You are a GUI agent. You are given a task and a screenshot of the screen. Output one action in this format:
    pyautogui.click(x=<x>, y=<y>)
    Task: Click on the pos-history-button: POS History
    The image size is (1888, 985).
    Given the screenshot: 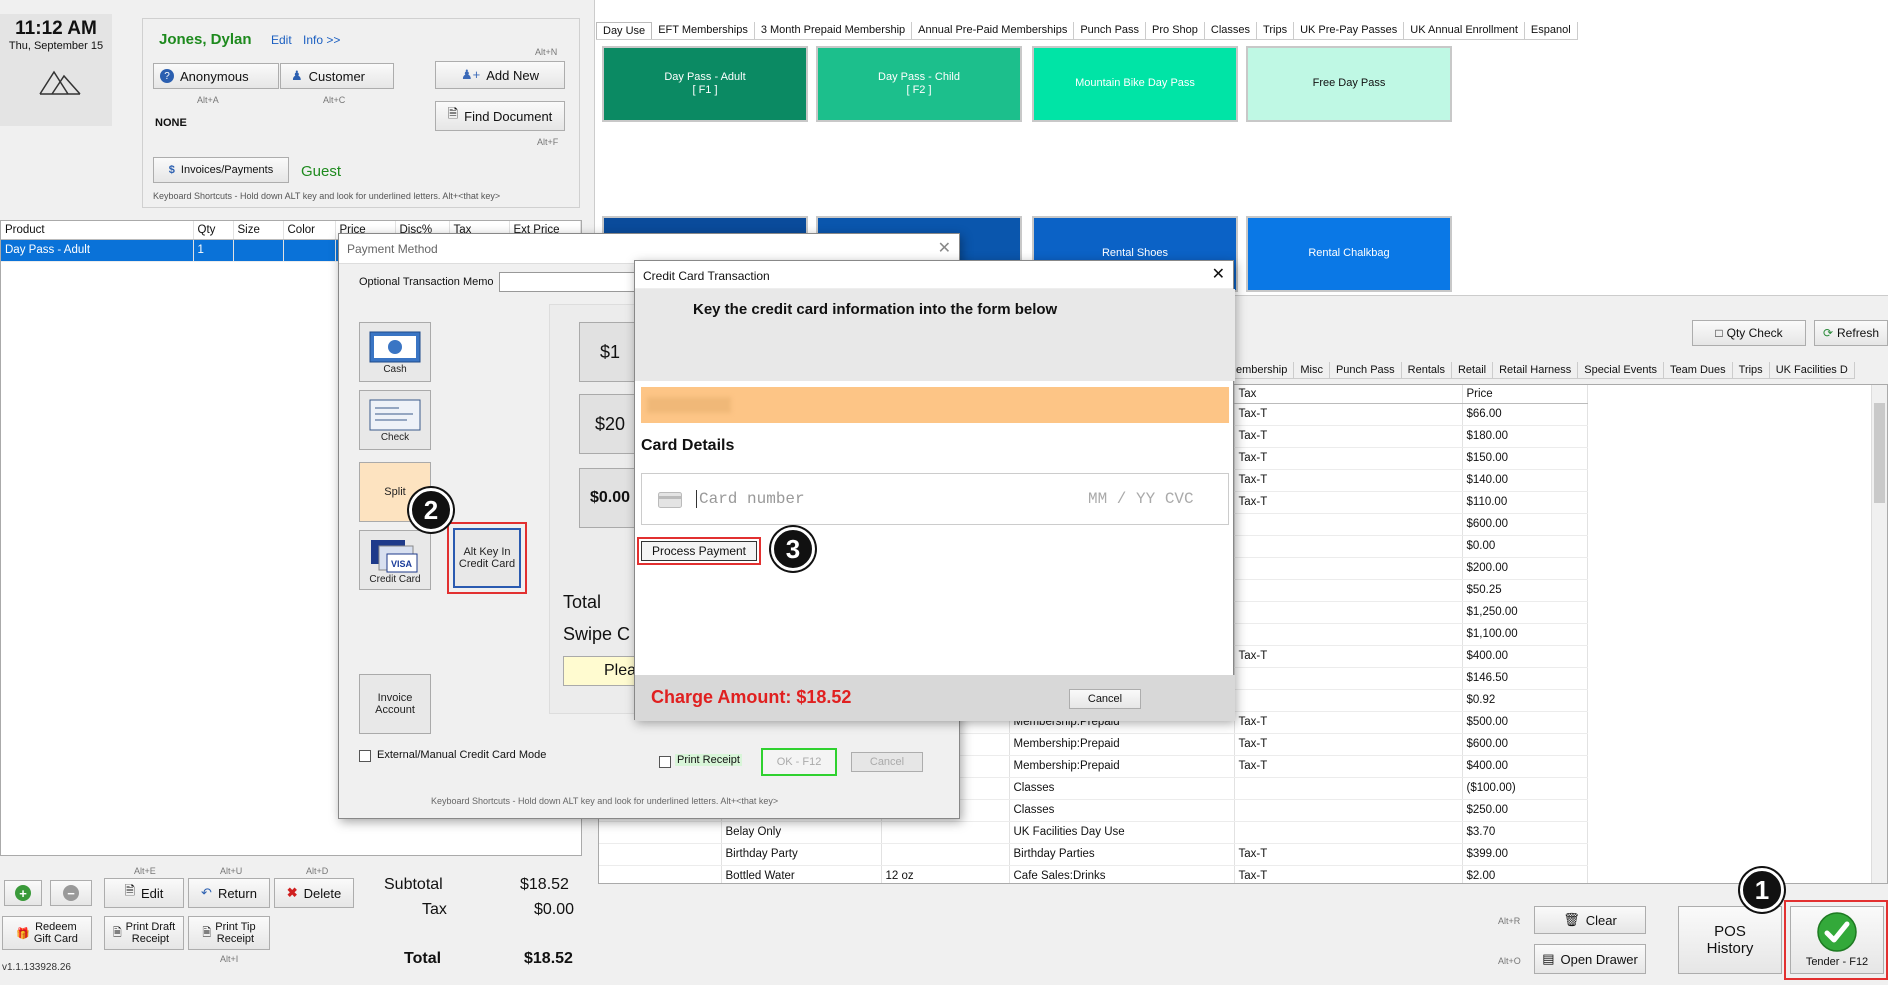 What is the action you would take?
    pyautogui.click(x=1730, y=940)
    